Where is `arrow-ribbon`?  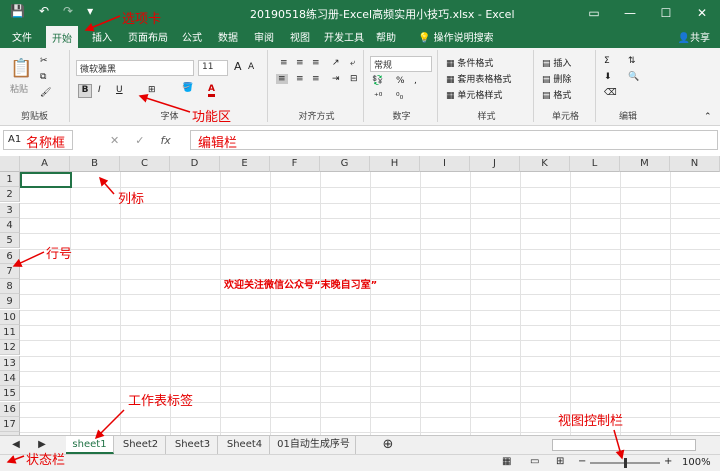 arrow-ribbon is located at coordinates (164, 103).